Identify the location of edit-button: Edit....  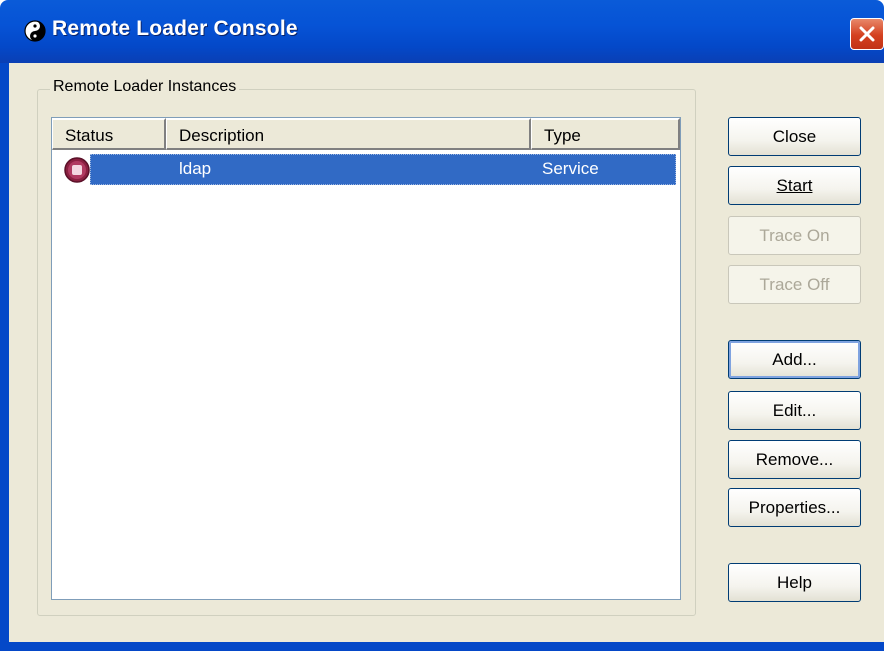
(794, 410).